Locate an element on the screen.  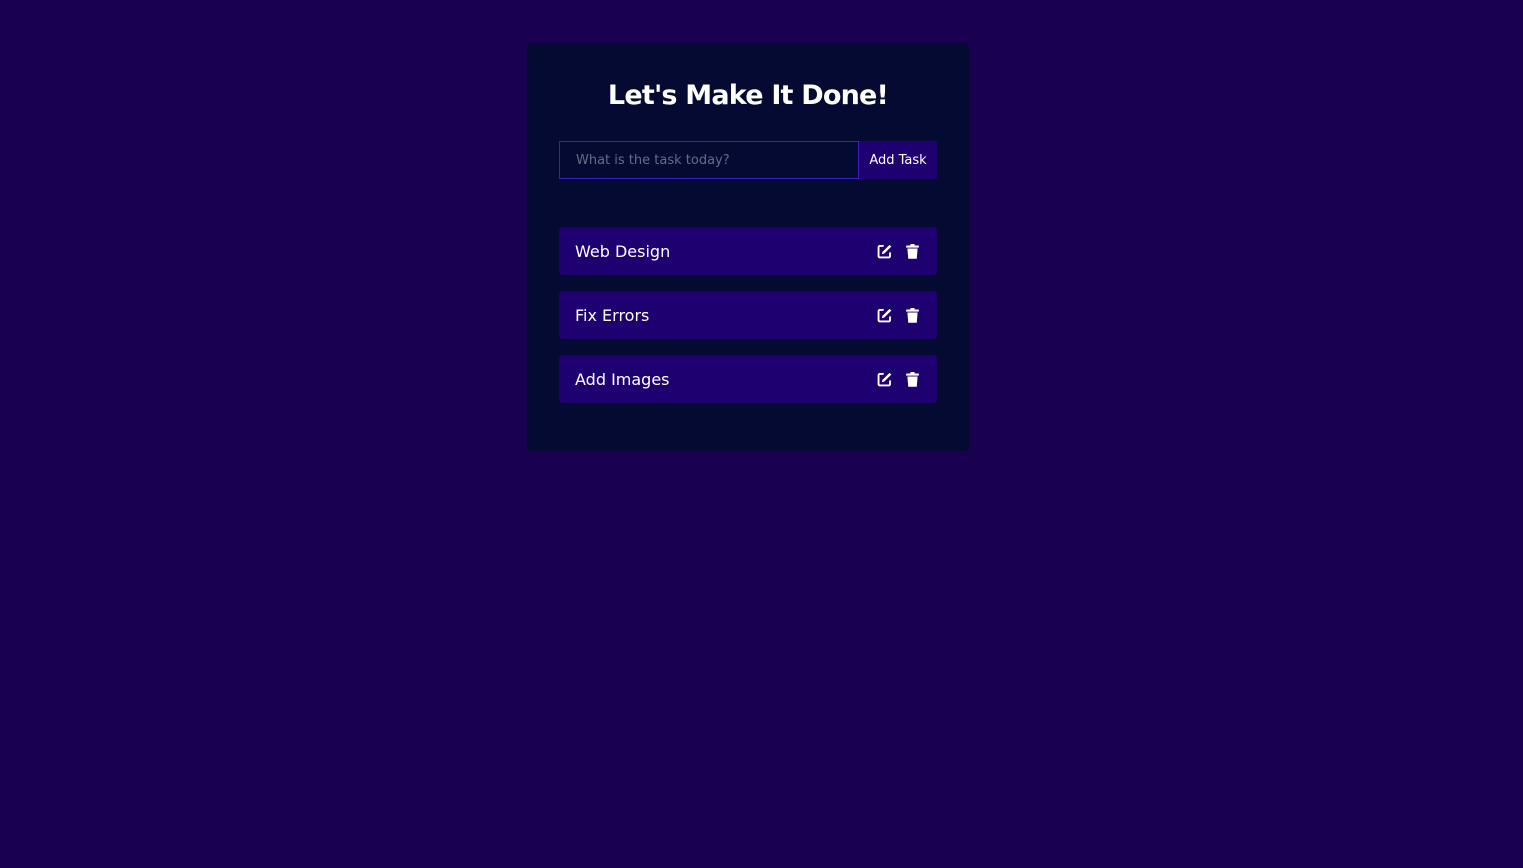
task-item: Web Design is located at coordinates (748, 251).